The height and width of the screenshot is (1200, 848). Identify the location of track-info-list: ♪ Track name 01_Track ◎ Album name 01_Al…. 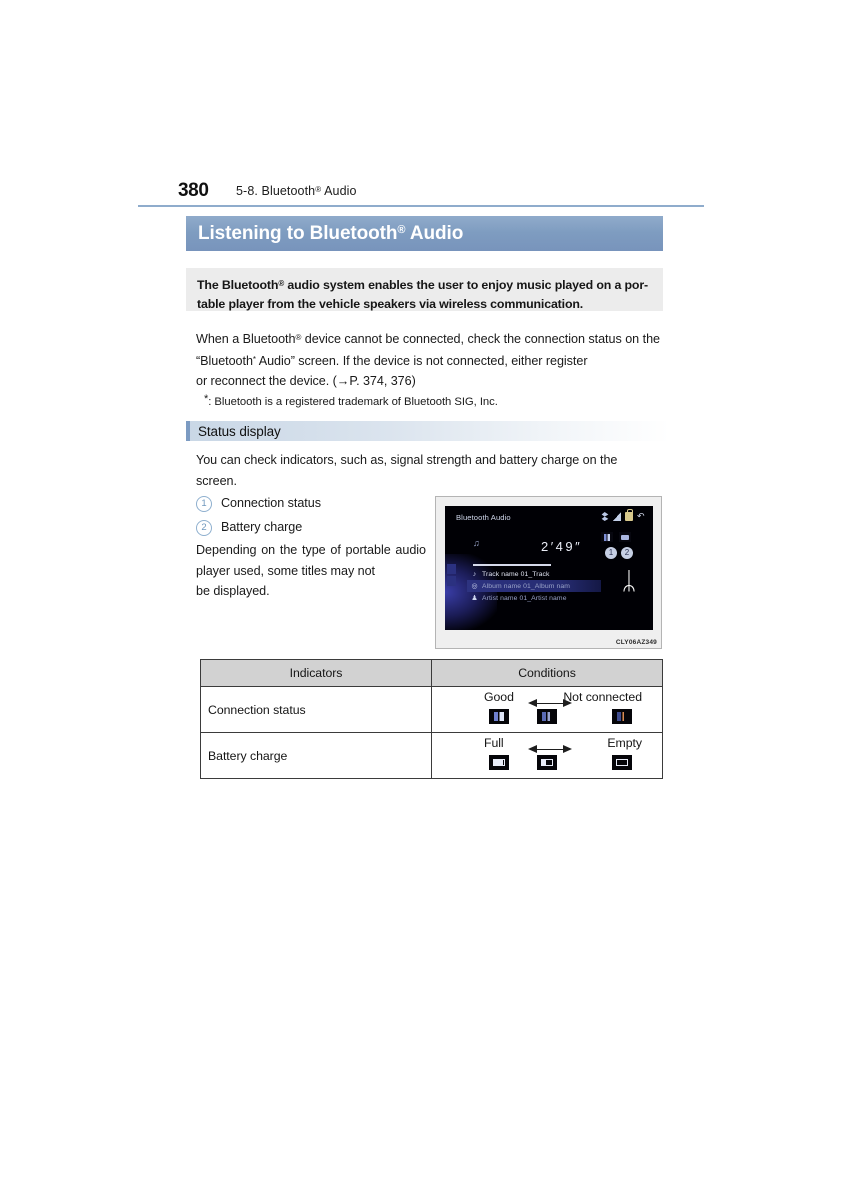
(534, 586).